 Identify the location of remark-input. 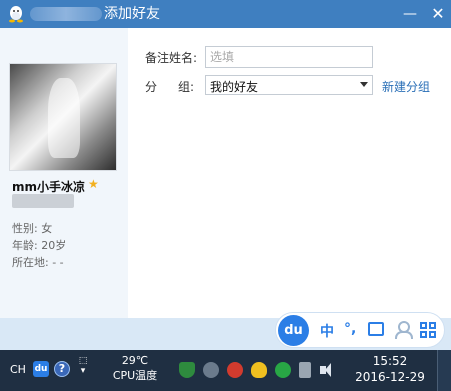
(289, 57).